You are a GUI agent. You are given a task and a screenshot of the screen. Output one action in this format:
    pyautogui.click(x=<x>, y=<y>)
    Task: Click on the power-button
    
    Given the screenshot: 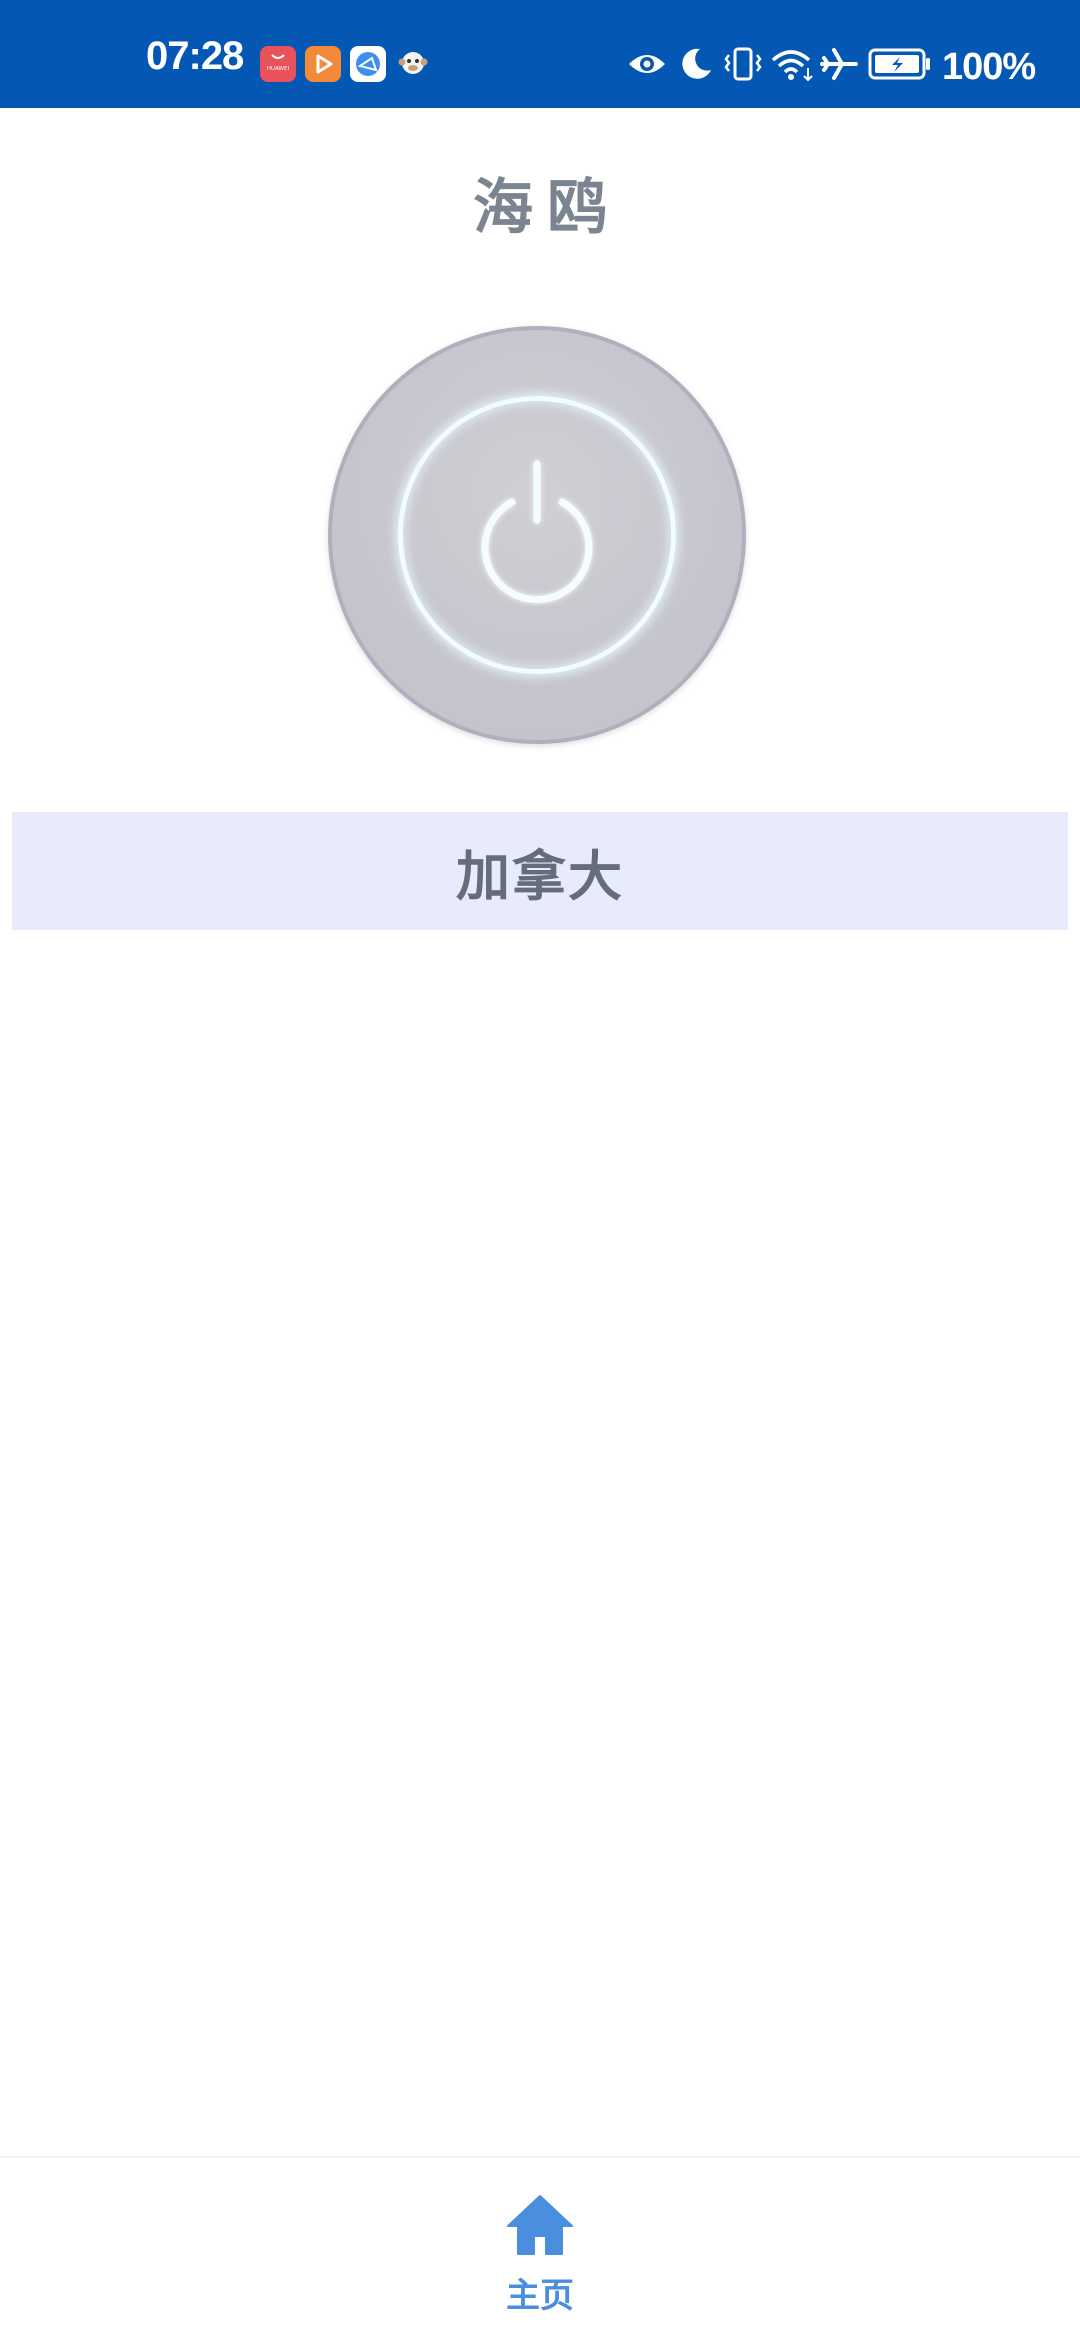 What is the action you would take?
    pyautogui.click(x=537, y=535)
    